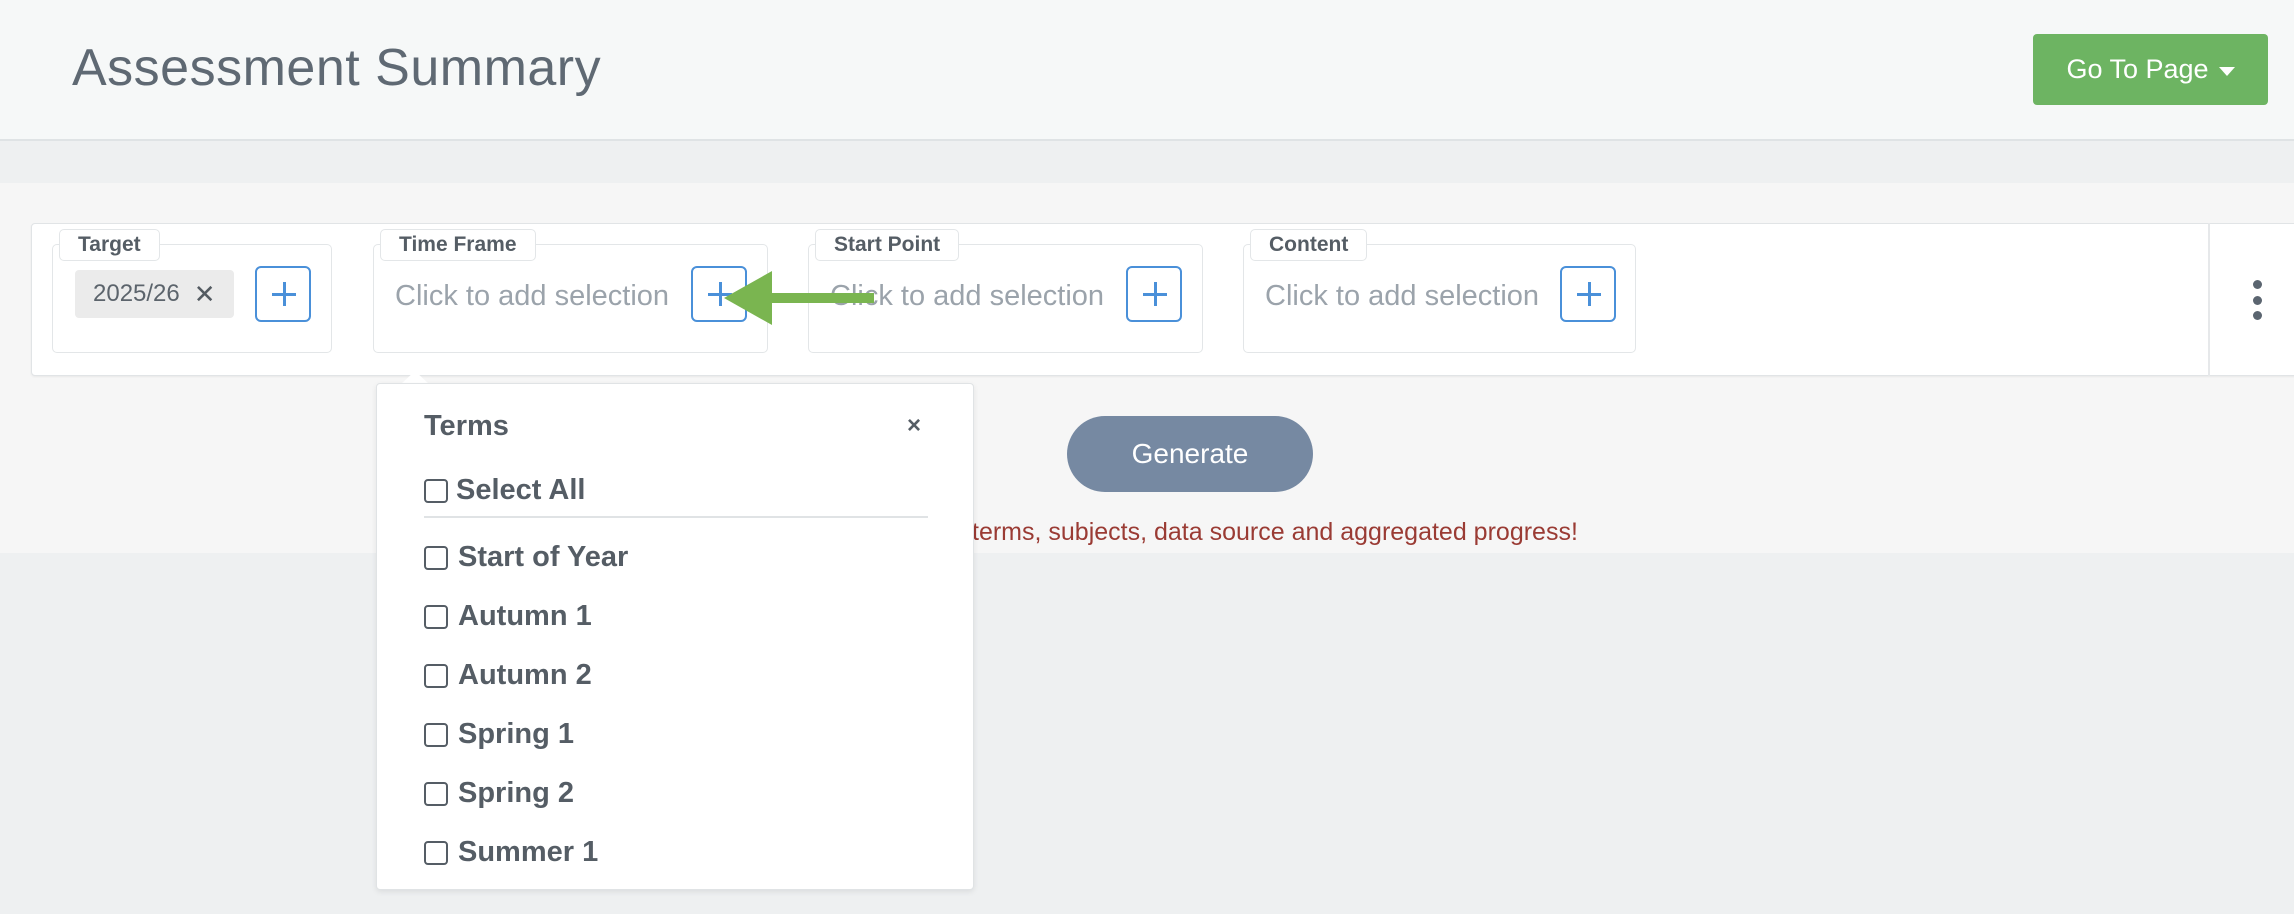 The image size is (2294, 914). What do you see at coordinates (466, 426) in the screenshot?
I see `dropdown-title: Terms` at bounding box center [466, 426].